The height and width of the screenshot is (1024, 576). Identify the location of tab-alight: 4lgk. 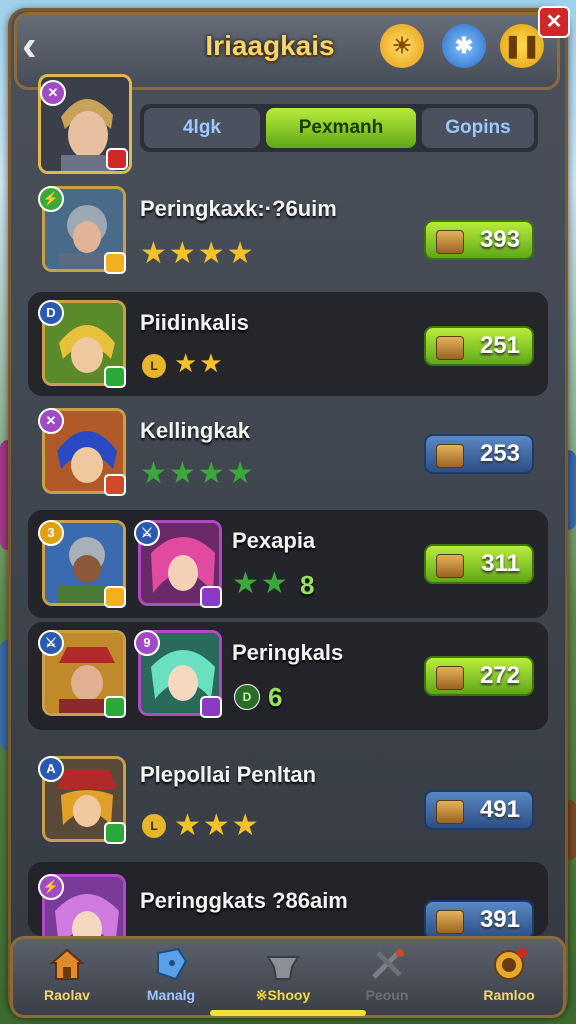
(202, 128).